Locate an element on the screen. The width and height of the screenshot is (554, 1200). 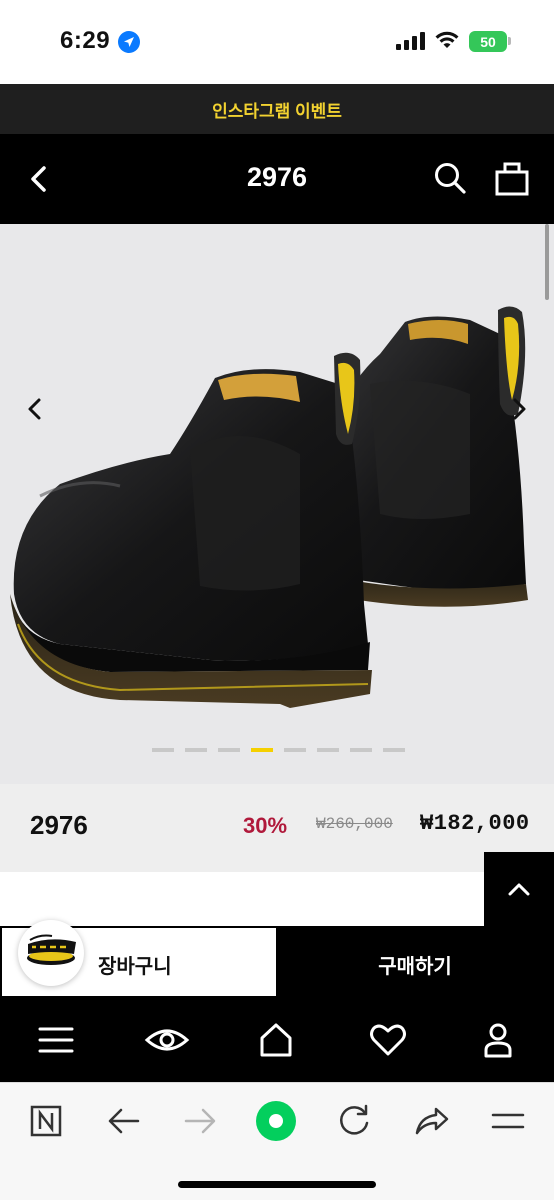
wifi-icon is located at coordinates (447, 39).